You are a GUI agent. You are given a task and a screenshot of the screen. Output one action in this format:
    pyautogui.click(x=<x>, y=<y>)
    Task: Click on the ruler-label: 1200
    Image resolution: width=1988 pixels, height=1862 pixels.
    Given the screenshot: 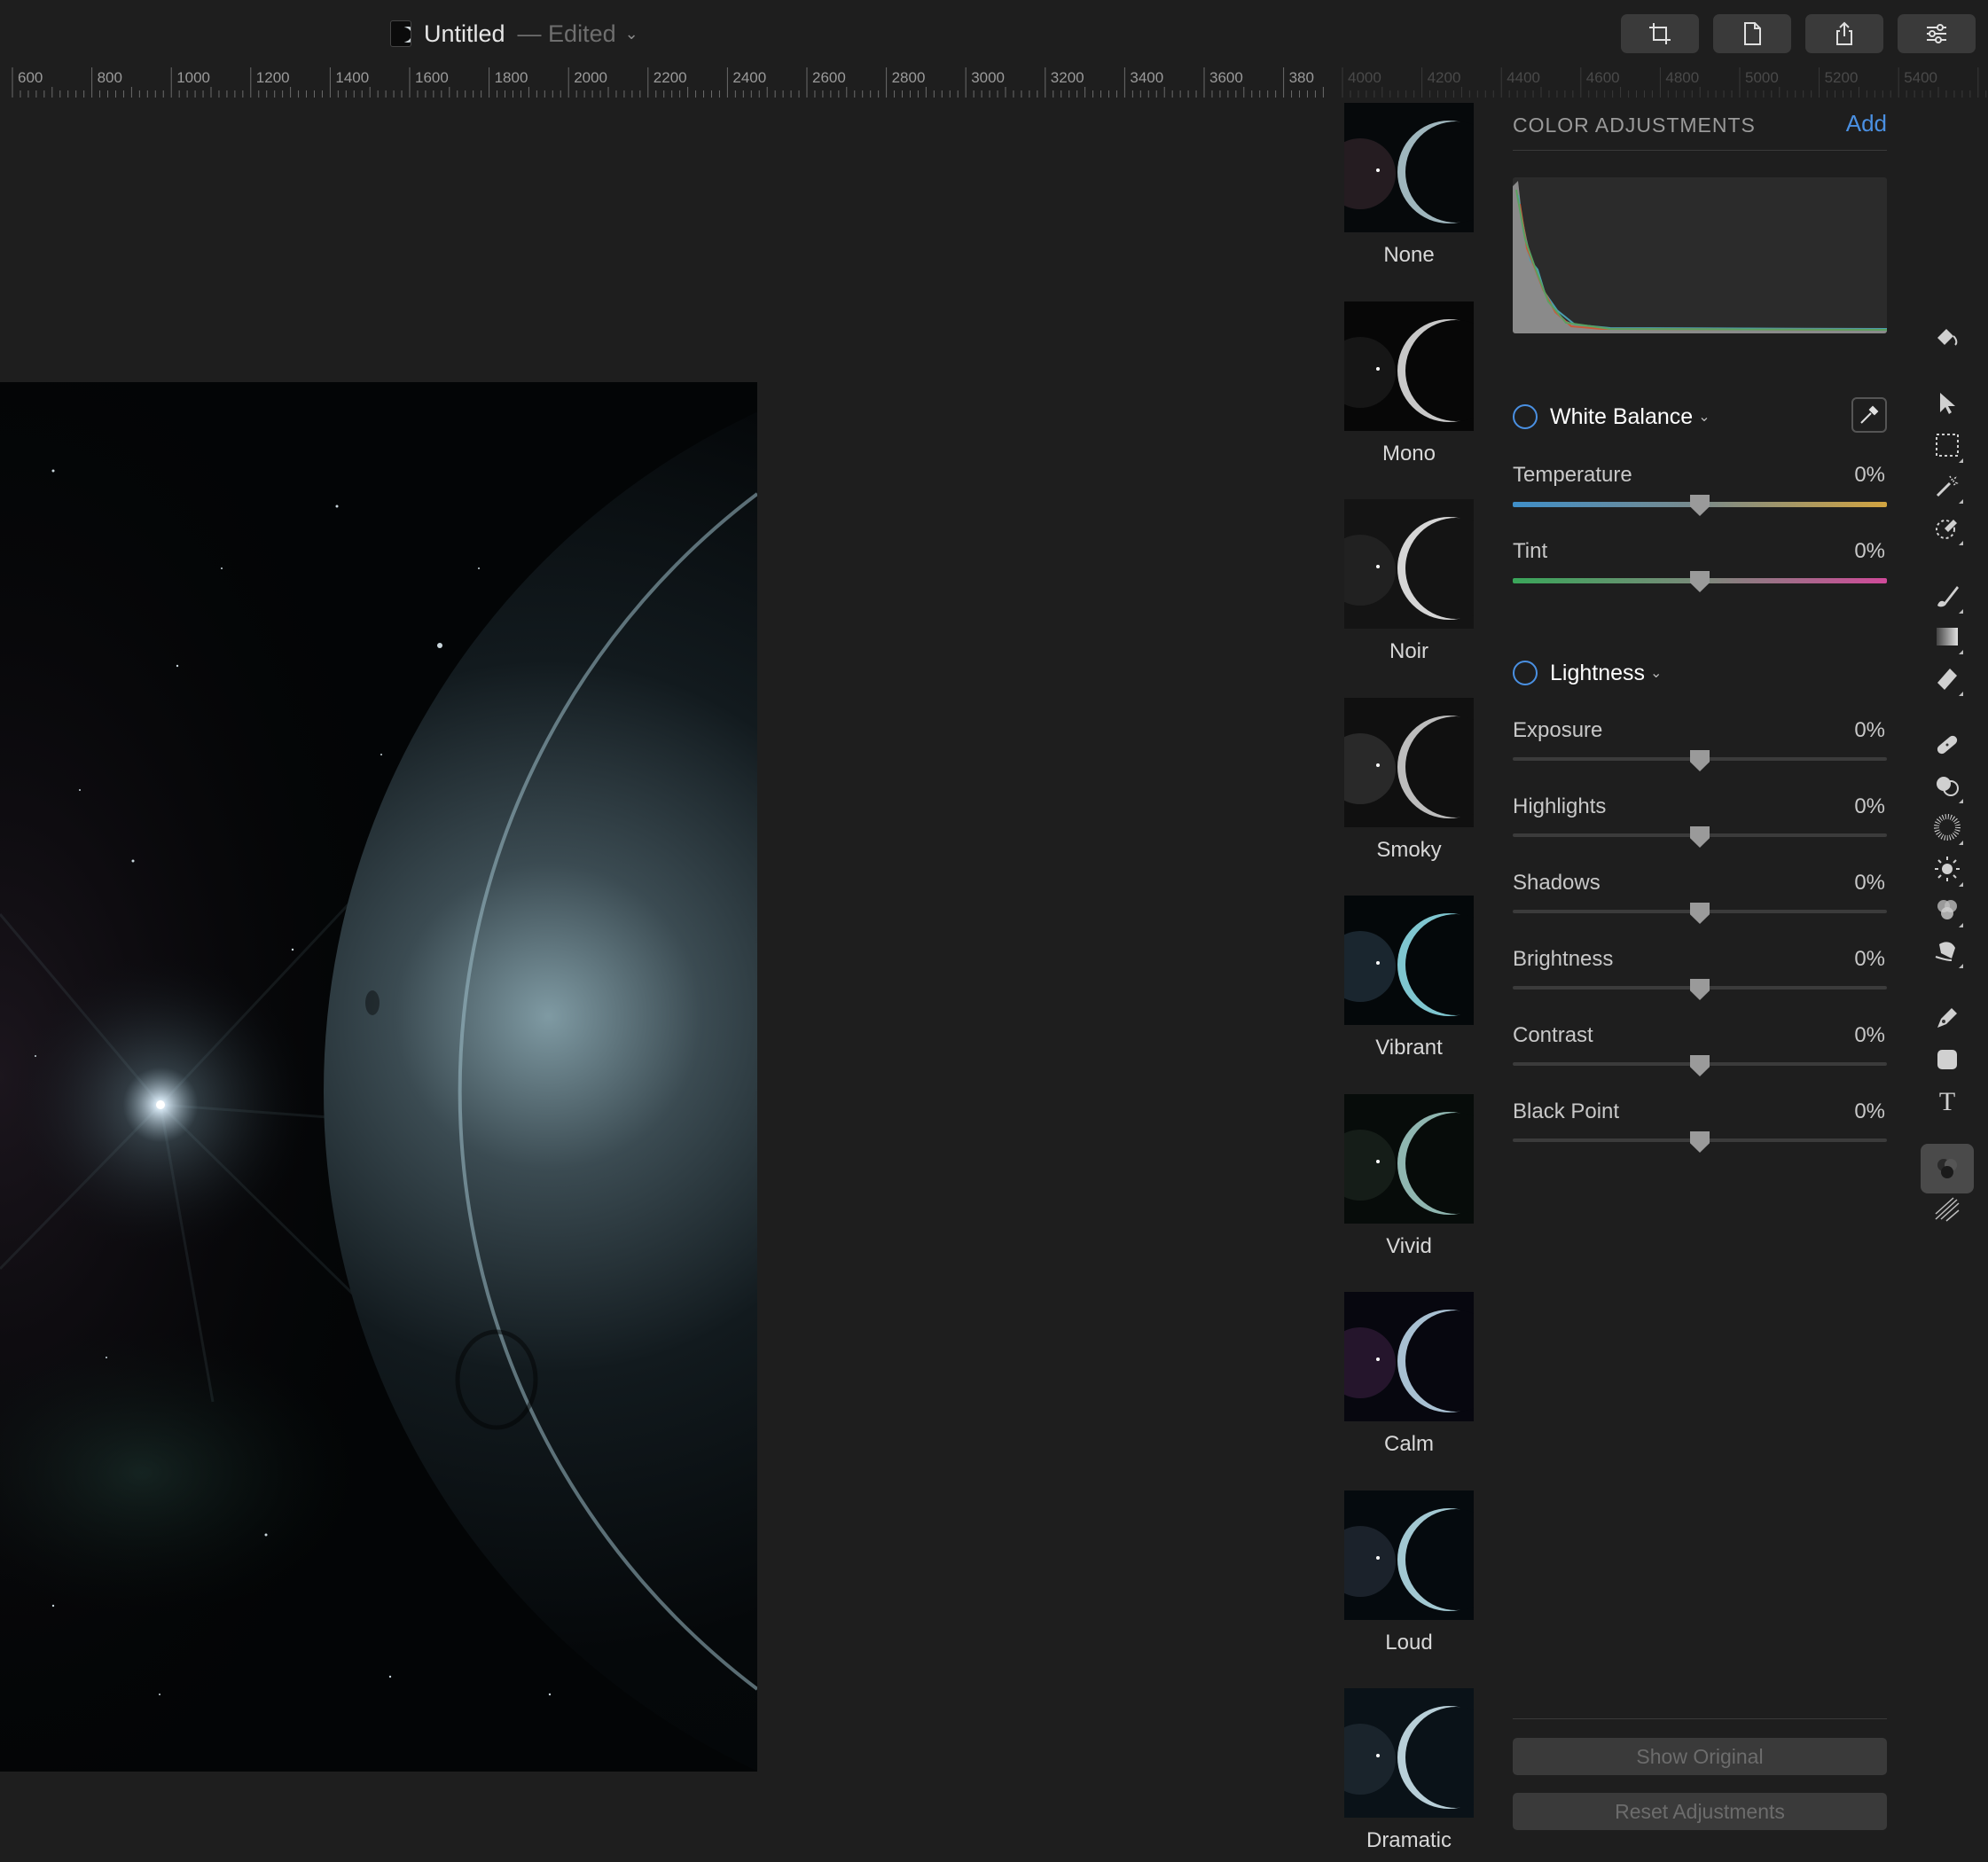 What is the action you would take?
    pyautogui.click(x=272, y=78)
    